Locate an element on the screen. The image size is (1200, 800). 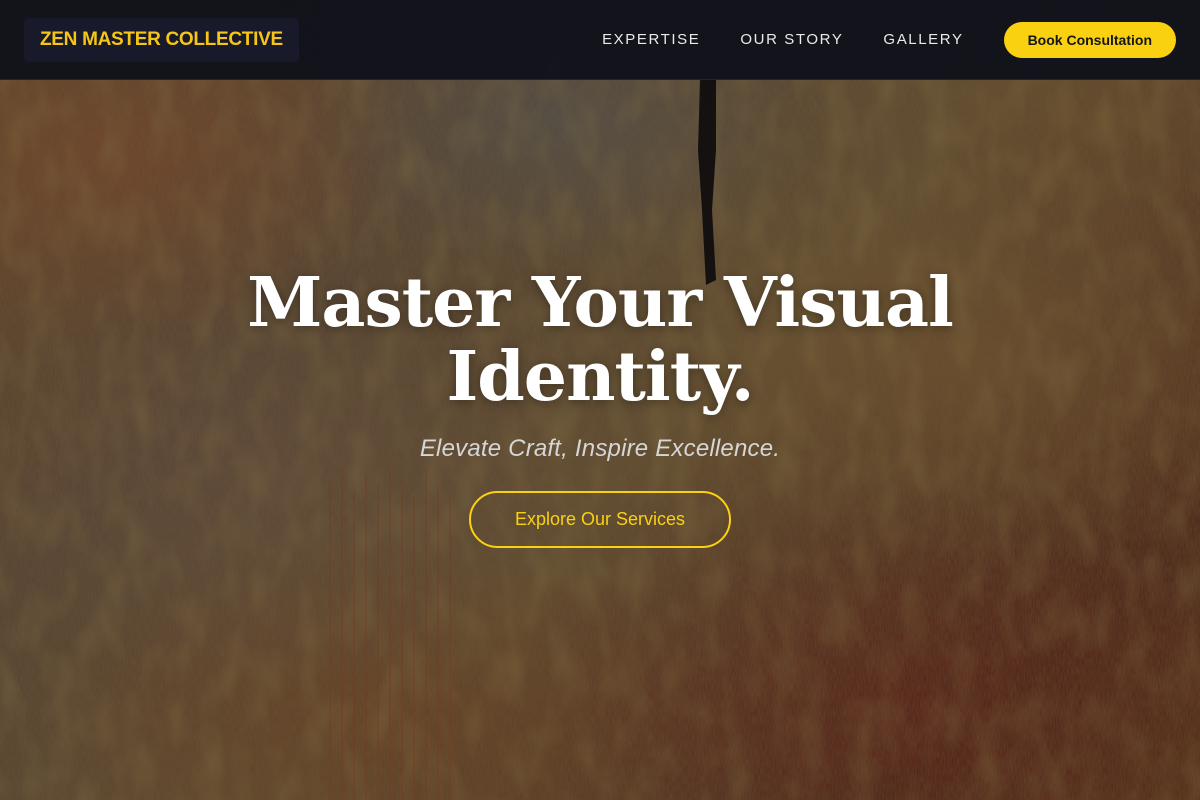
book-consultation-button: Book Consultation is located at coordinates (1089, 39).